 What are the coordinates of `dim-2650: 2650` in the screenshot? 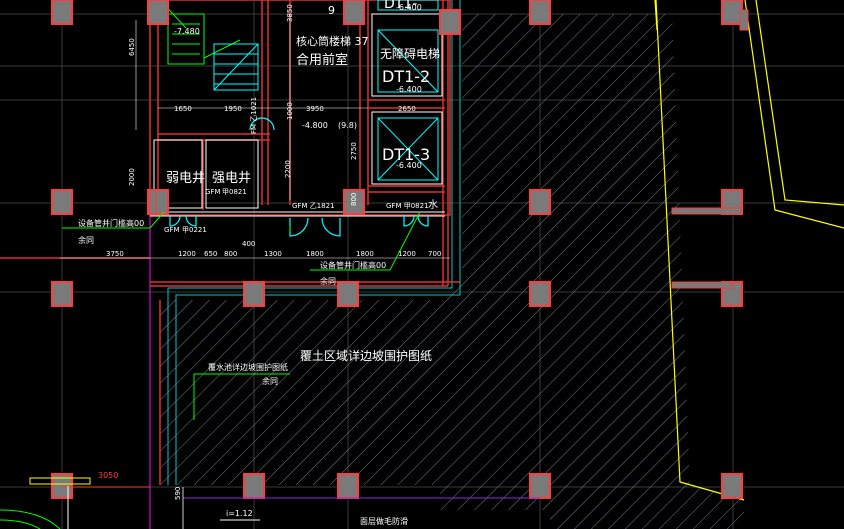 It's located at (407, 109).